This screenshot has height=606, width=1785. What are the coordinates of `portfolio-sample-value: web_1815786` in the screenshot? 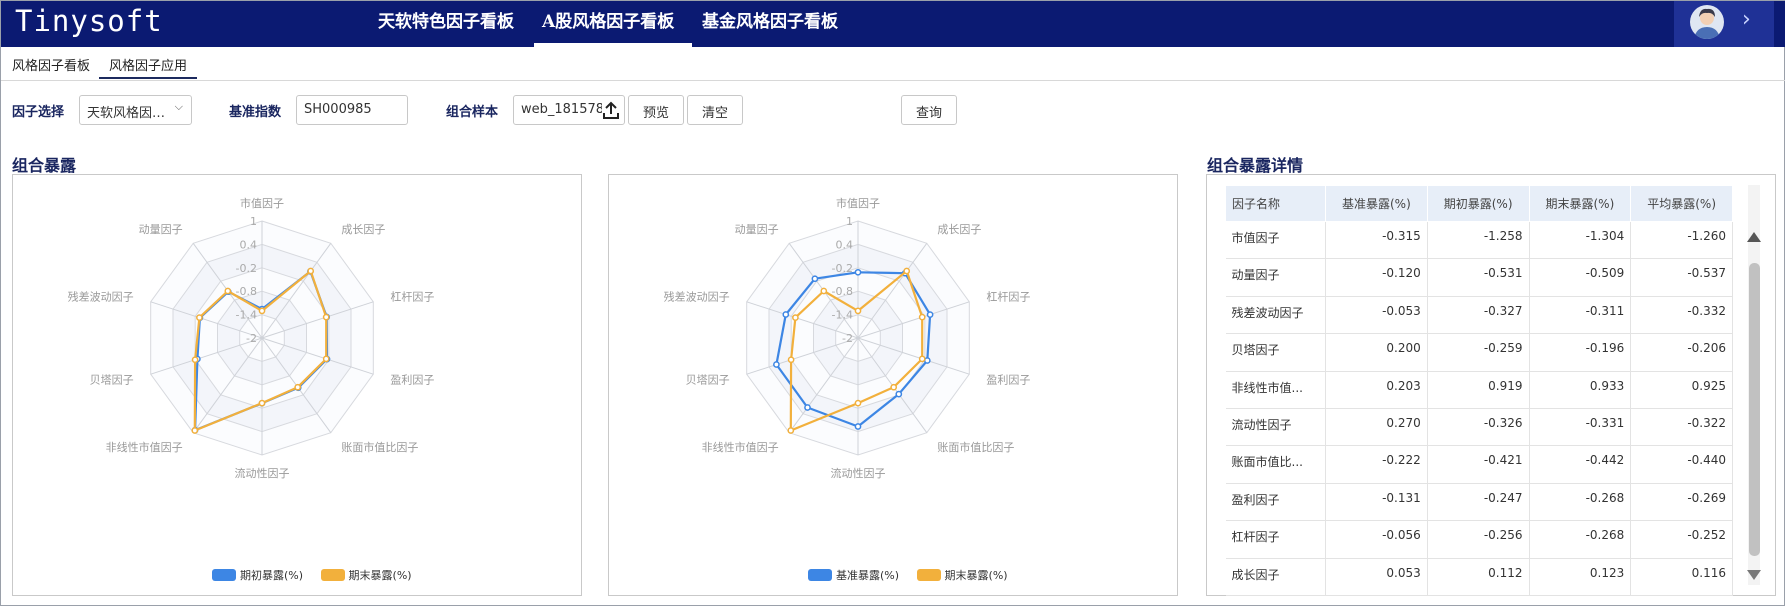 It's located at (567, 109).